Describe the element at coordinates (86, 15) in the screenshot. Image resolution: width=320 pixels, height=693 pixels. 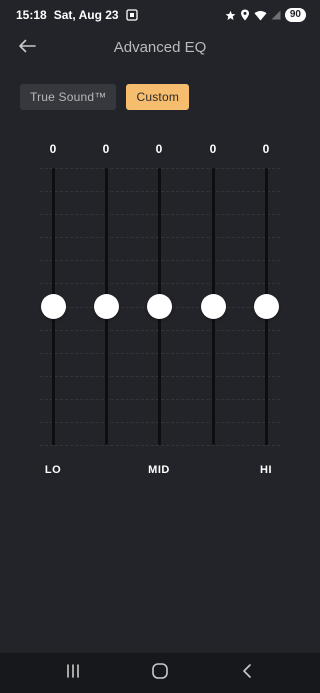
I see `status-date: Sat, Aug 23` at that location.